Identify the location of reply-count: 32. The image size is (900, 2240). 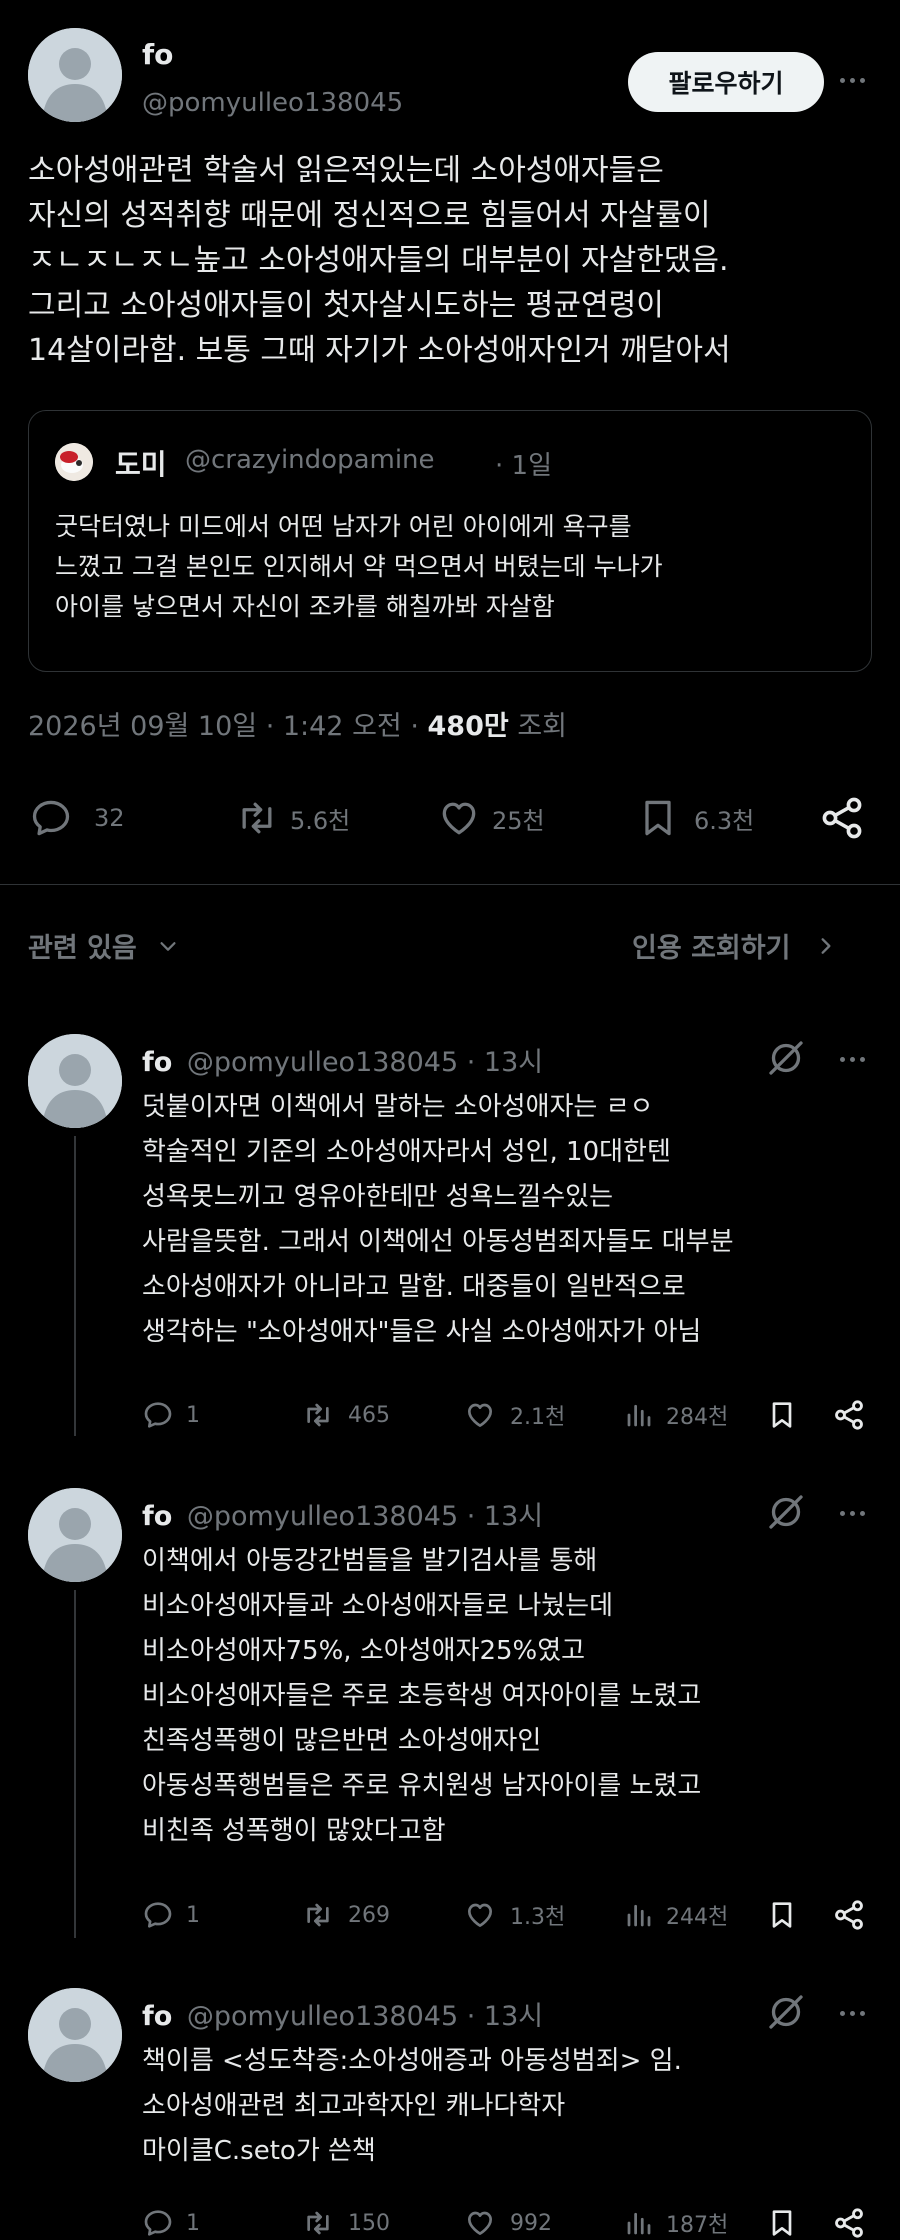
(109, 818).